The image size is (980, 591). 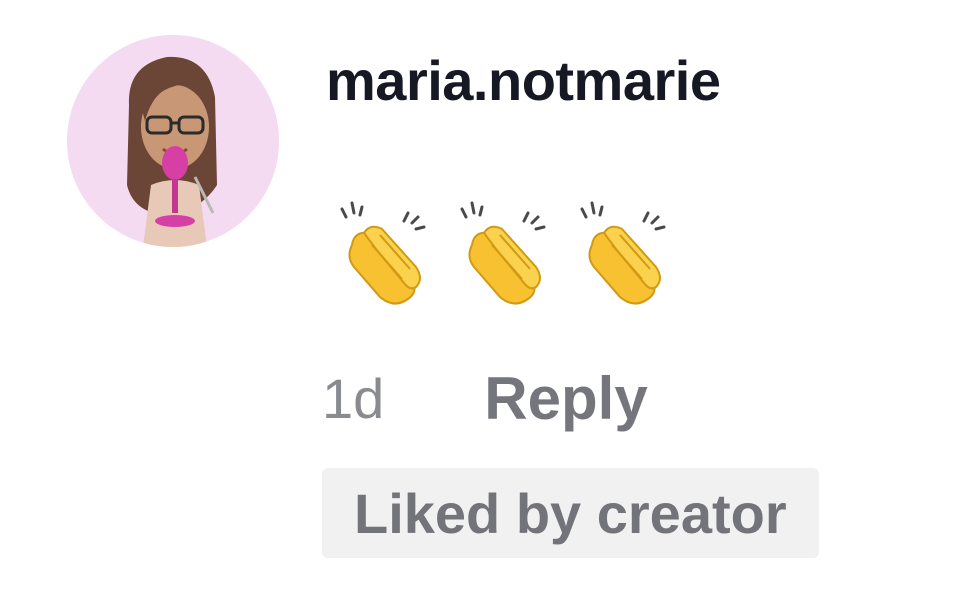 I want to click on memoji-woman-microphone-avatar, so click(x=173, y=141).